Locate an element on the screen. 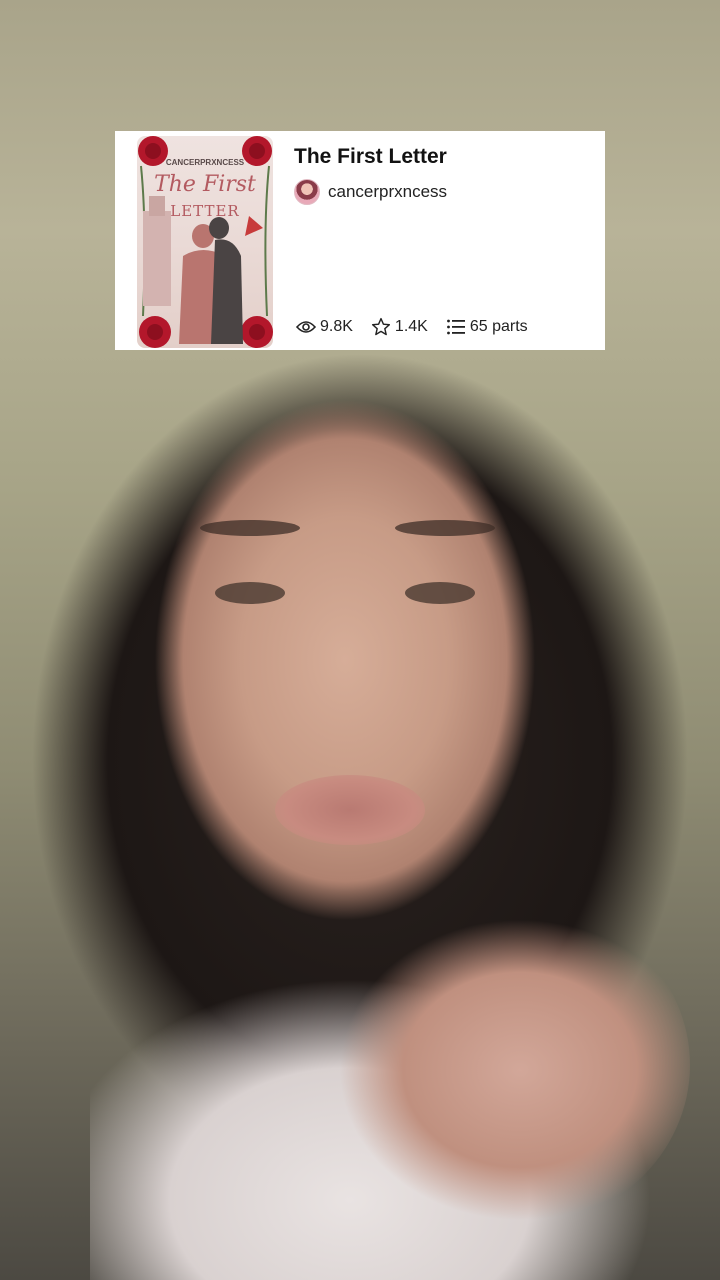 The image size is (720, 1280). votes-stat: 1.4K is located at coordinates (399, 327).